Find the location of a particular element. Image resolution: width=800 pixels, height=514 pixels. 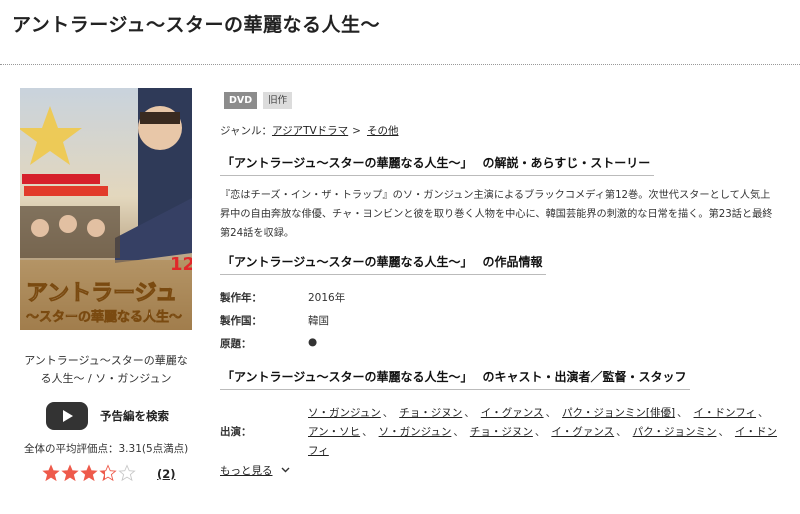

show-more-label: もっと見る is located at coordinates (246, 470).